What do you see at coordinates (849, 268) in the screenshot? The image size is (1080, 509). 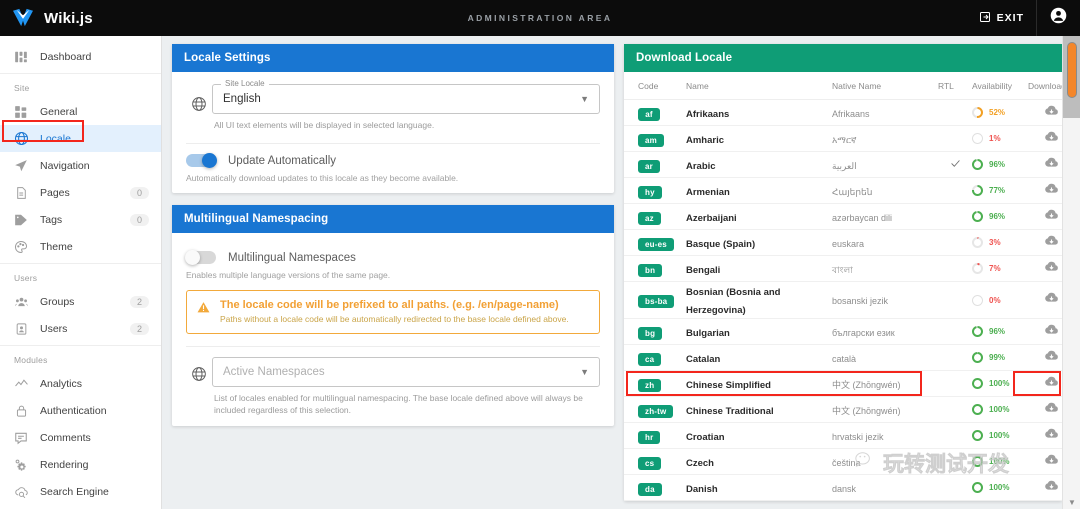 I see `table-row: bn Bengali বাংলা 7%` at bounding box center [849, 268].